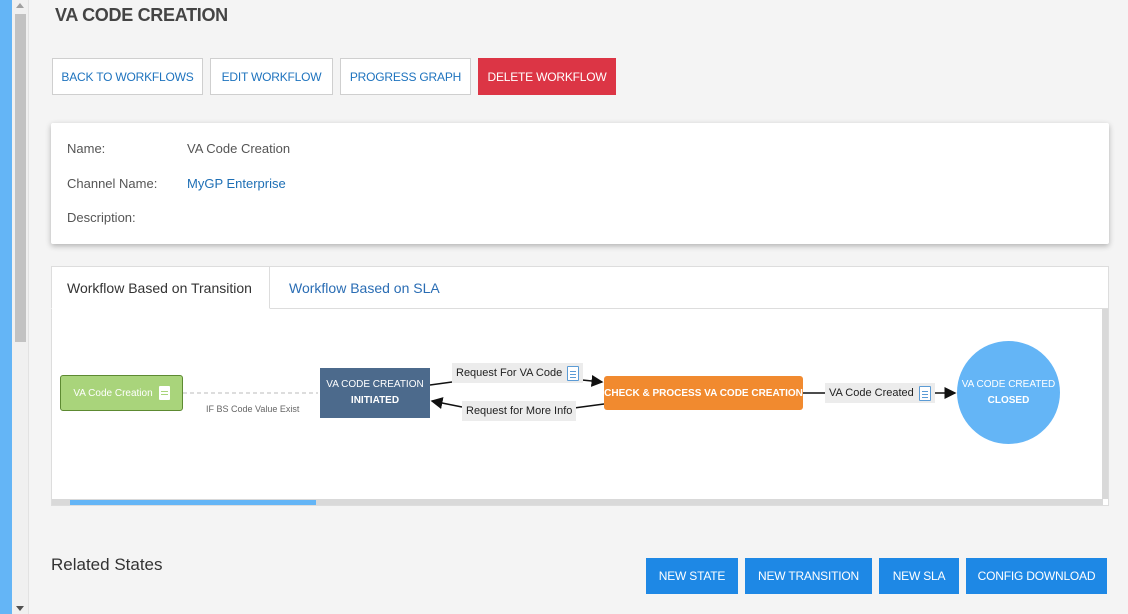  What do you see at coordinates (101, 217) in the screenshot?
I see `description-label: Description:` at bounding box center [101, 217].